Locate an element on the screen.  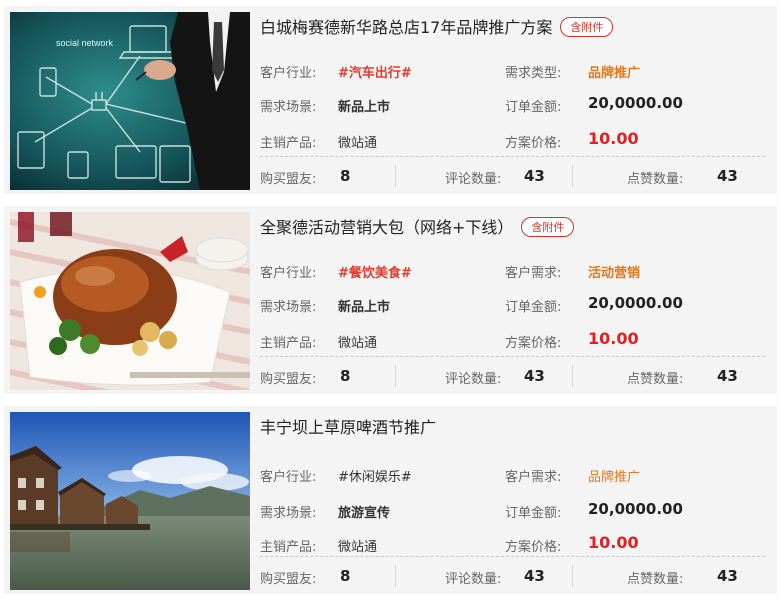
scene-value: 旅游宣传 is located at coordinates (364, 513).